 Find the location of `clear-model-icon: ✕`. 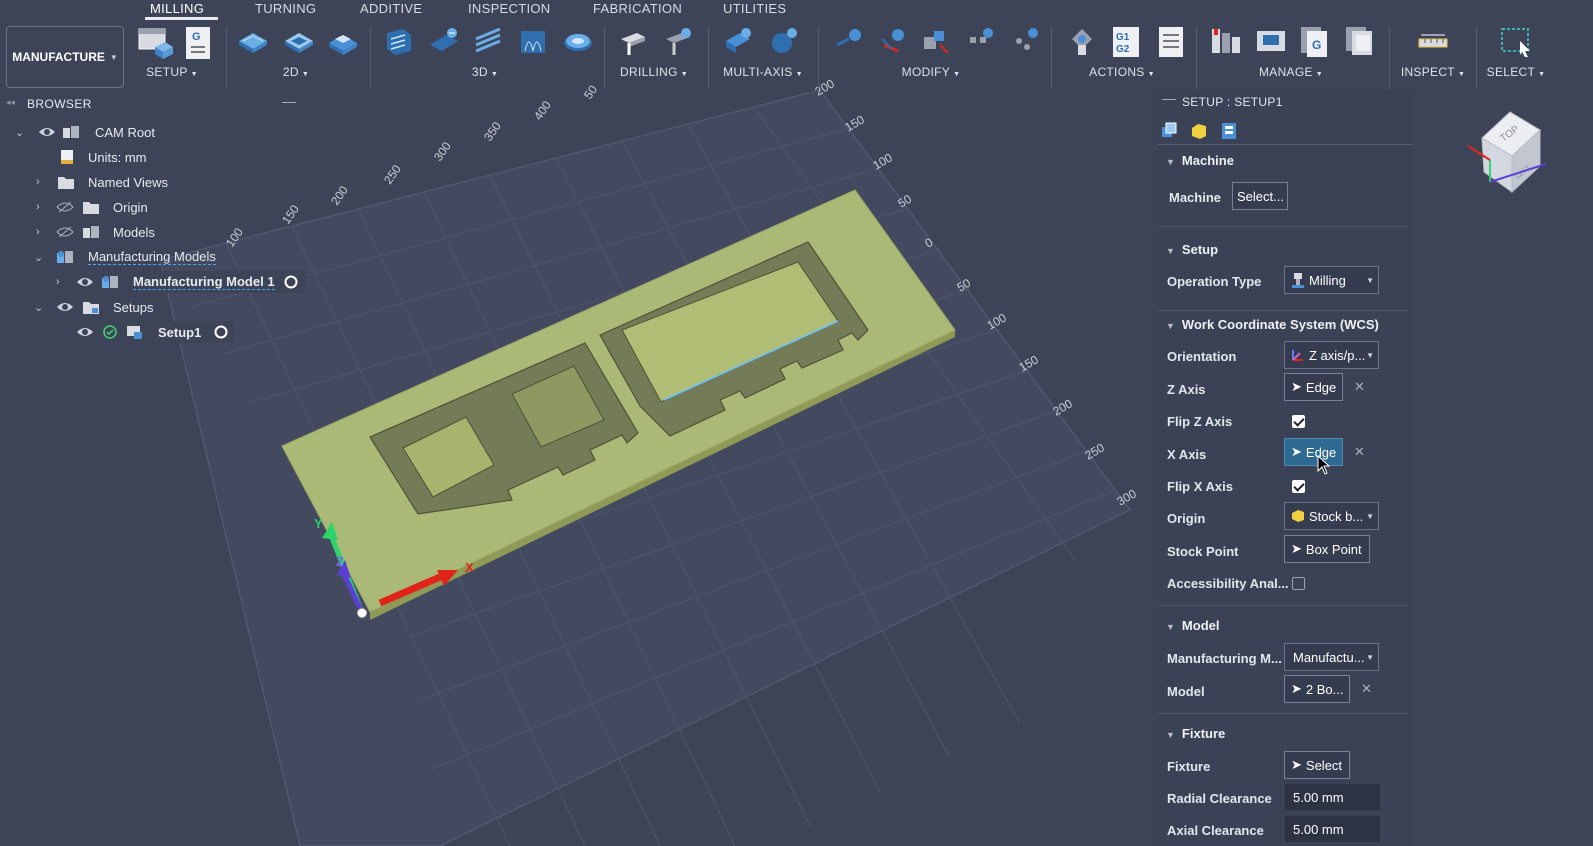

clear-model-icon: ✕ is located at coordinates (1366, 689).